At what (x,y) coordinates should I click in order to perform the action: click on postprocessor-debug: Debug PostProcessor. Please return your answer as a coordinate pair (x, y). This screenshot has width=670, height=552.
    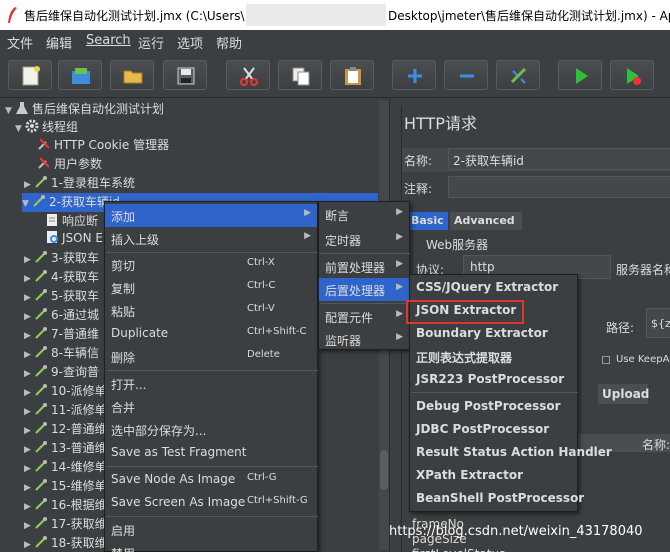
    Looking at the image, I should click on (493, 406).